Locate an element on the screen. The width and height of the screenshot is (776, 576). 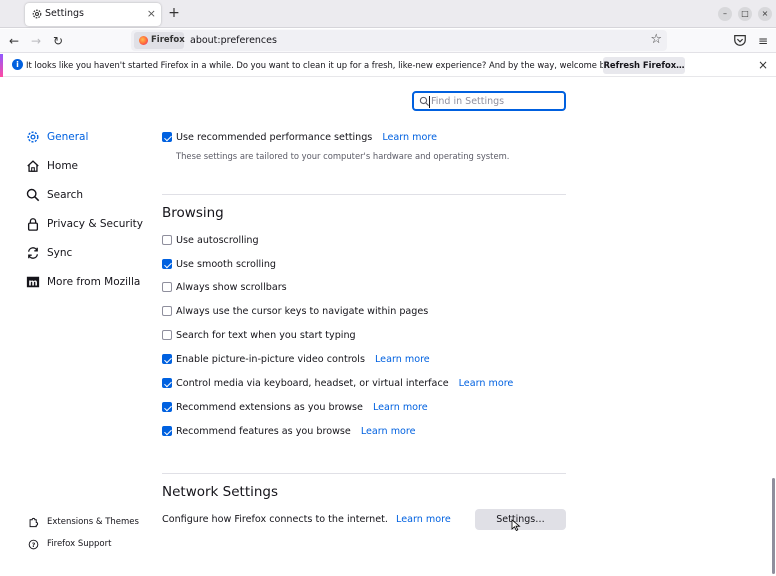
maximize-button: □ is located at coordinates (745, 14).